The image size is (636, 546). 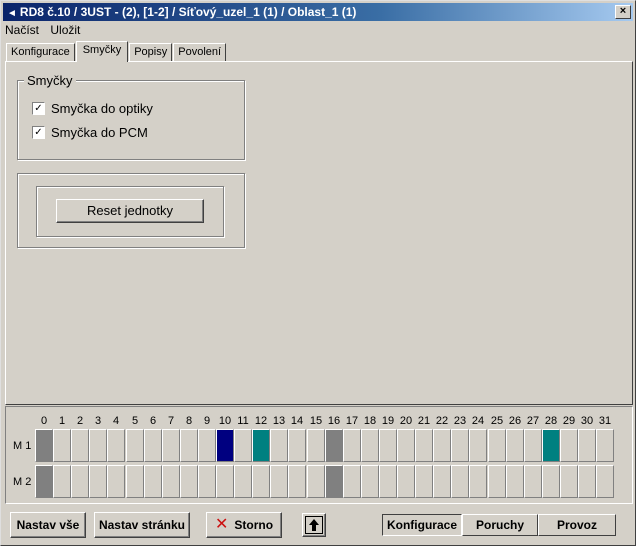 I want to click on cancel-label: Storno, so click(x=254, y=525).